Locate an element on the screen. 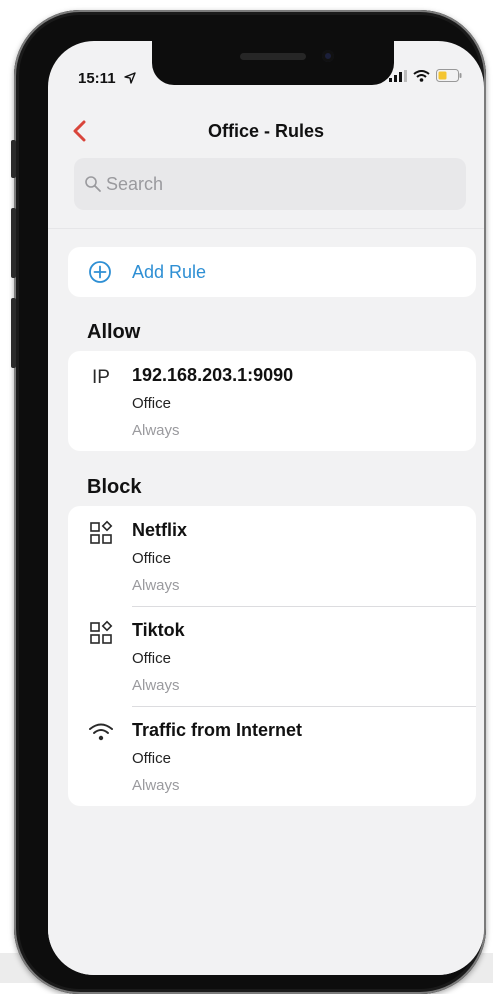 The height and width of the screenshot is (994, 493). add-rule-label: Add Rule is located at coordinates (169, 271).